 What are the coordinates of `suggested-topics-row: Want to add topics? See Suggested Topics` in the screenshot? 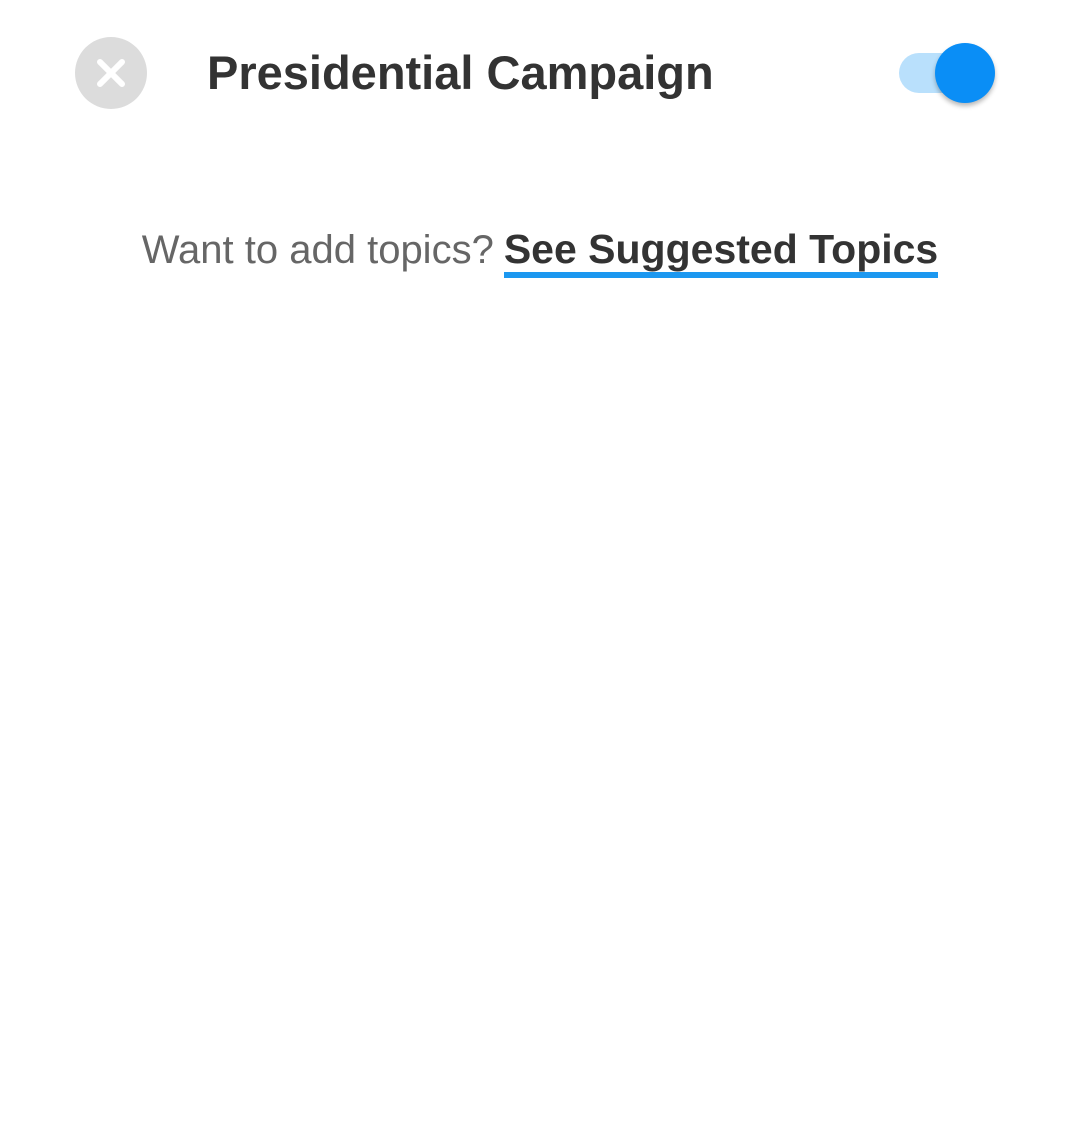 It's located at (540, 252).